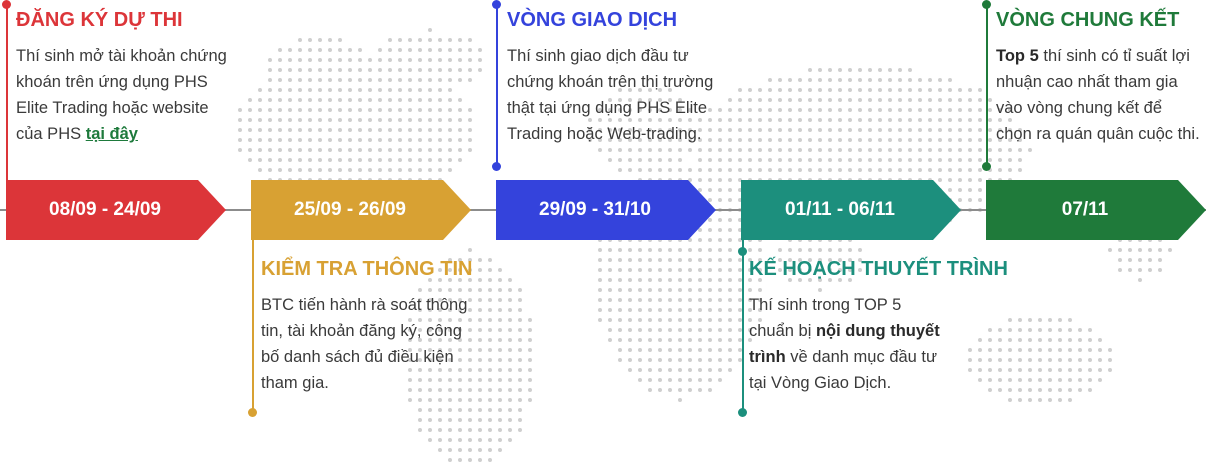 The height and width of the screenshot is (476, 1206). Describe the element at coordinates (742, 412) in the screenshot. I see `connector-end-dot-presentation-plan` at that location.